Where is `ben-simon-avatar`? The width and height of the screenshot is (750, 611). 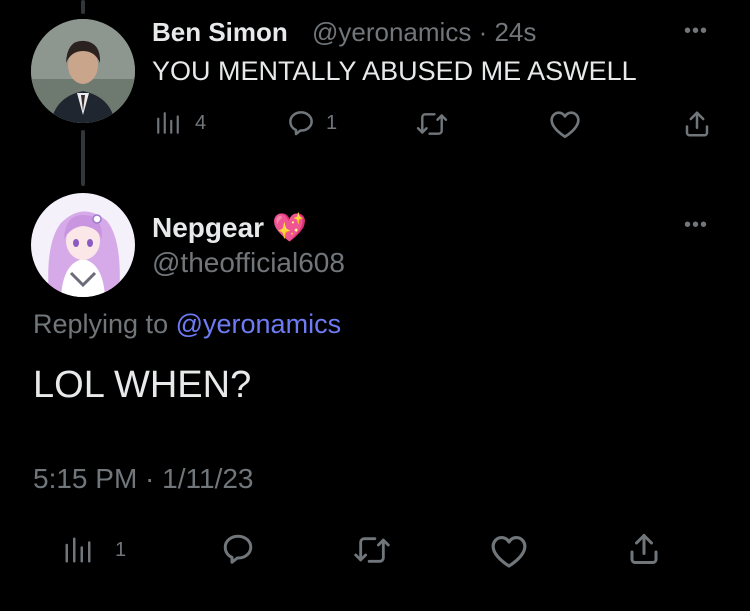 ben-simon-avatar is located at coordinates (83, 71).